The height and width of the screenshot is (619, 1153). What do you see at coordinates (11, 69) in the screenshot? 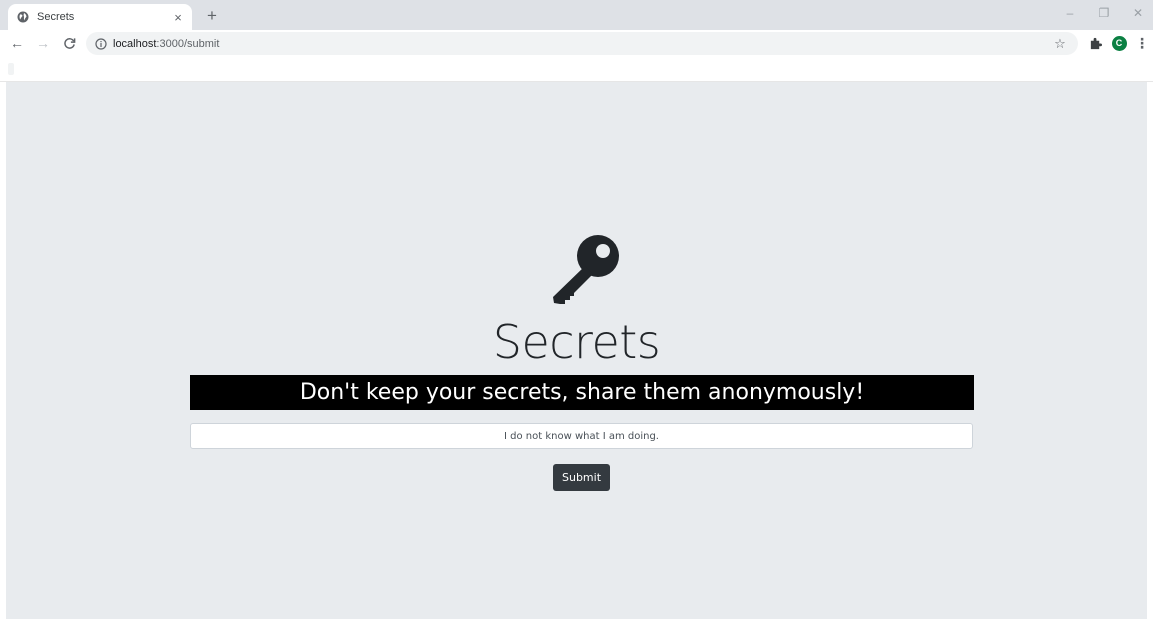
I see `bookmark-bar-stub` at bounding box center [11, 69].